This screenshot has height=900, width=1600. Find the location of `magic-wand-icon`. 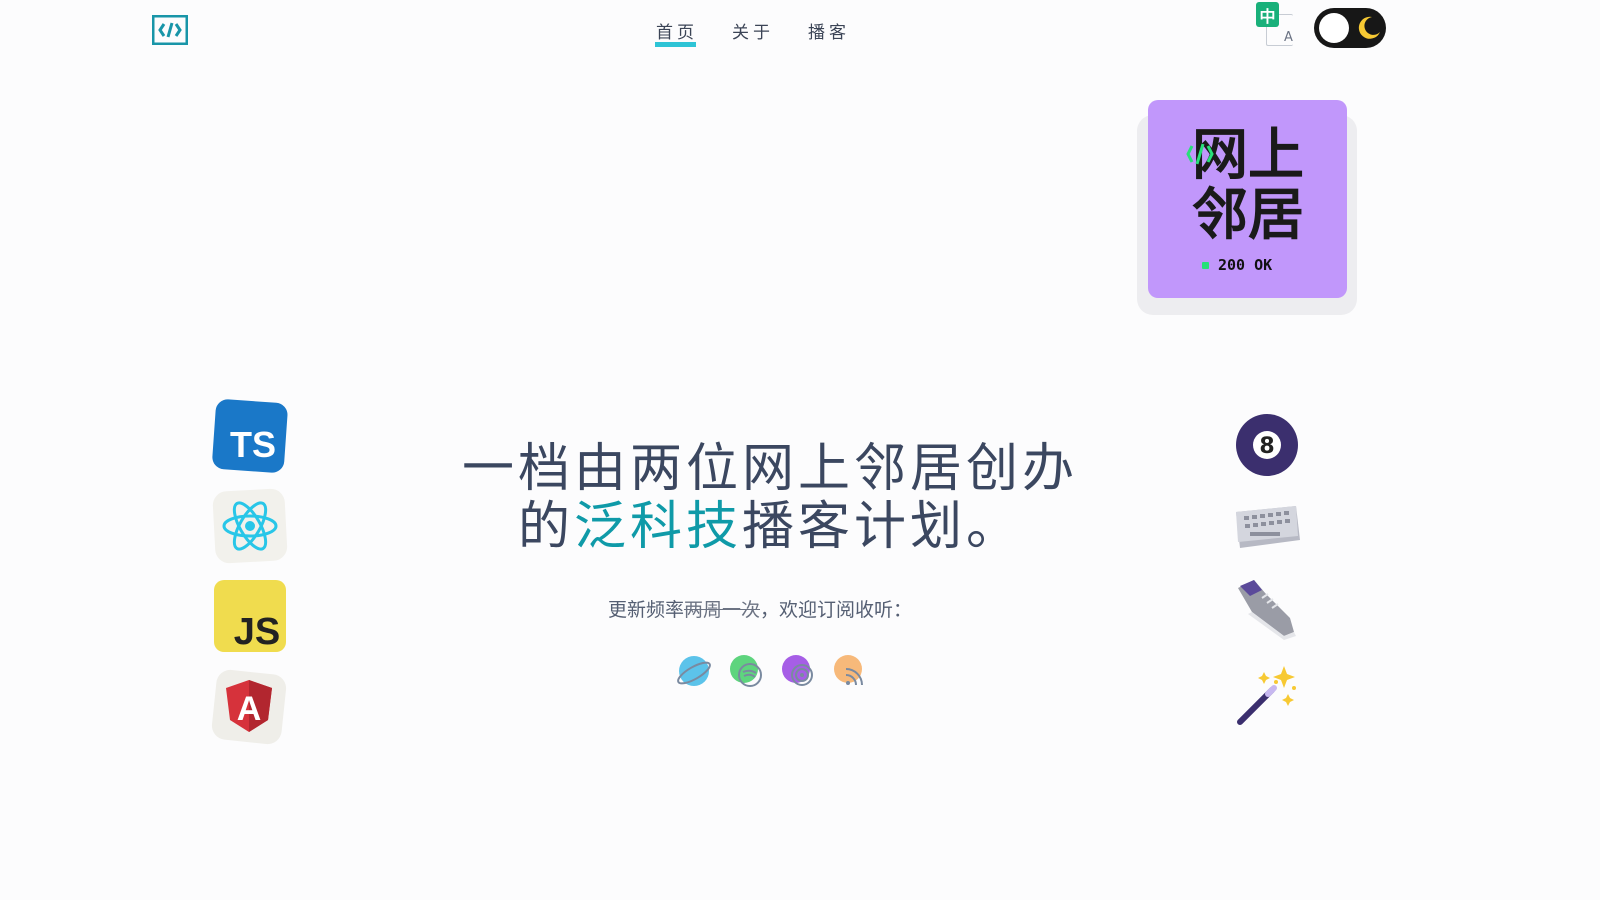

magic-wand-icon is located at coordinates (1267, 695).